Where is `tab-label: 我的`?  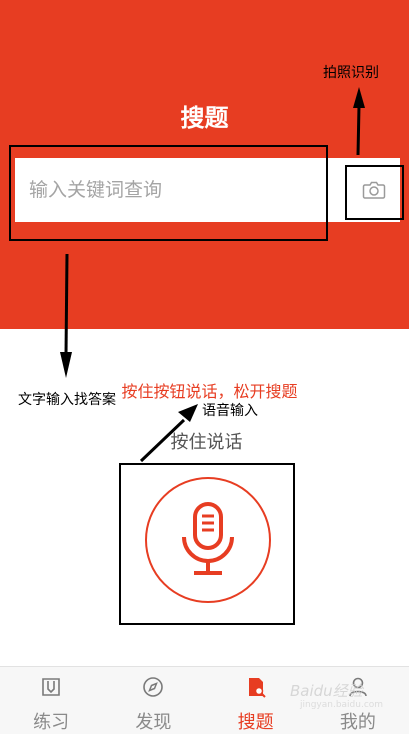
tab-label: 我的 is located at coordinates (357, 722).